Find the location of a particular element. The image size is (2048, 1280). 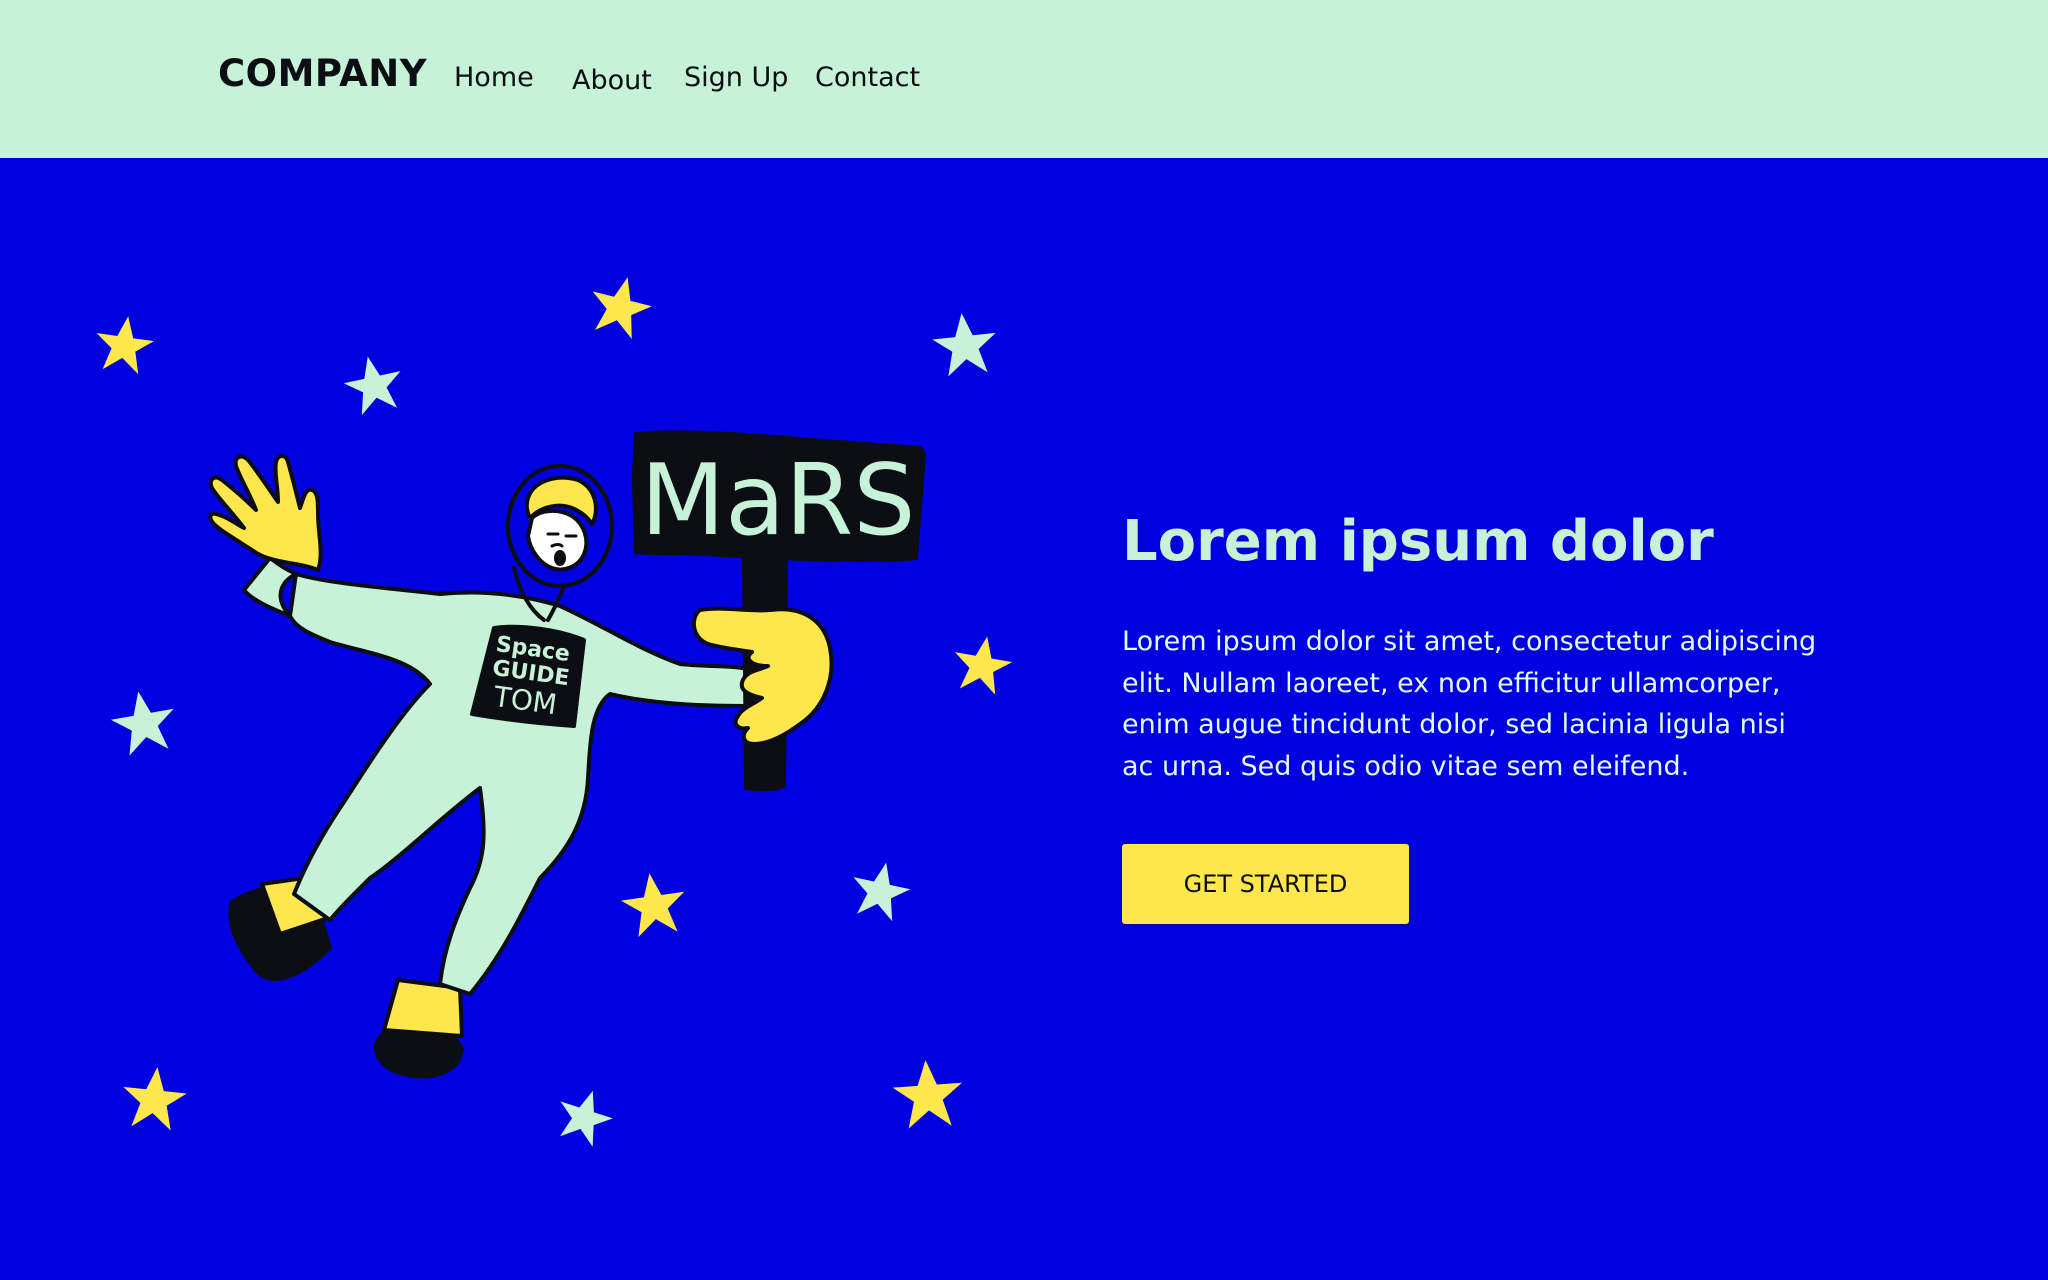

nav-link-contact: Contact is located at coordinates (867, 77).